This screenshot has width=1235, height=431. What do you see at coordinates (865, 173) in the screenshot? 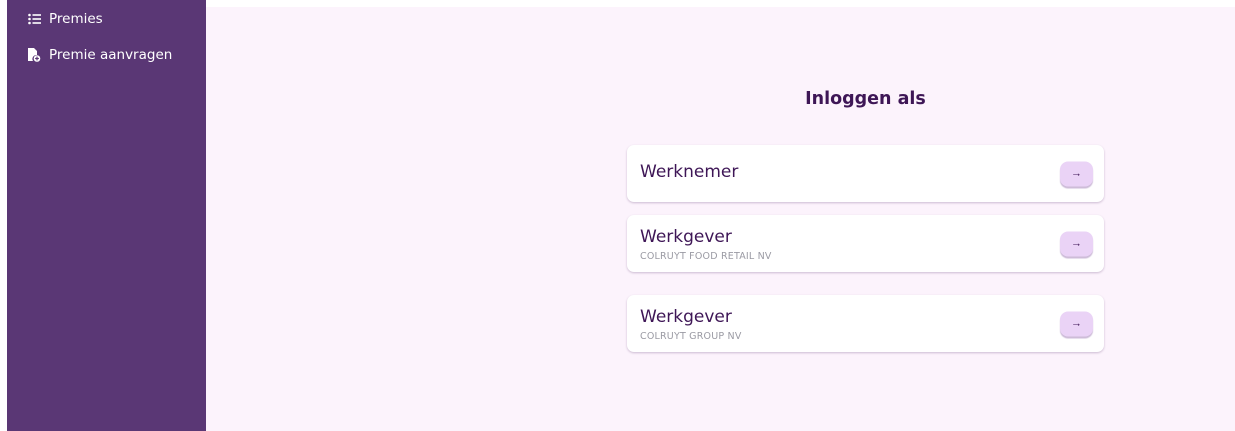
I see `login-option-werknemer: Werknemer →` at bounding box center [865, 173].